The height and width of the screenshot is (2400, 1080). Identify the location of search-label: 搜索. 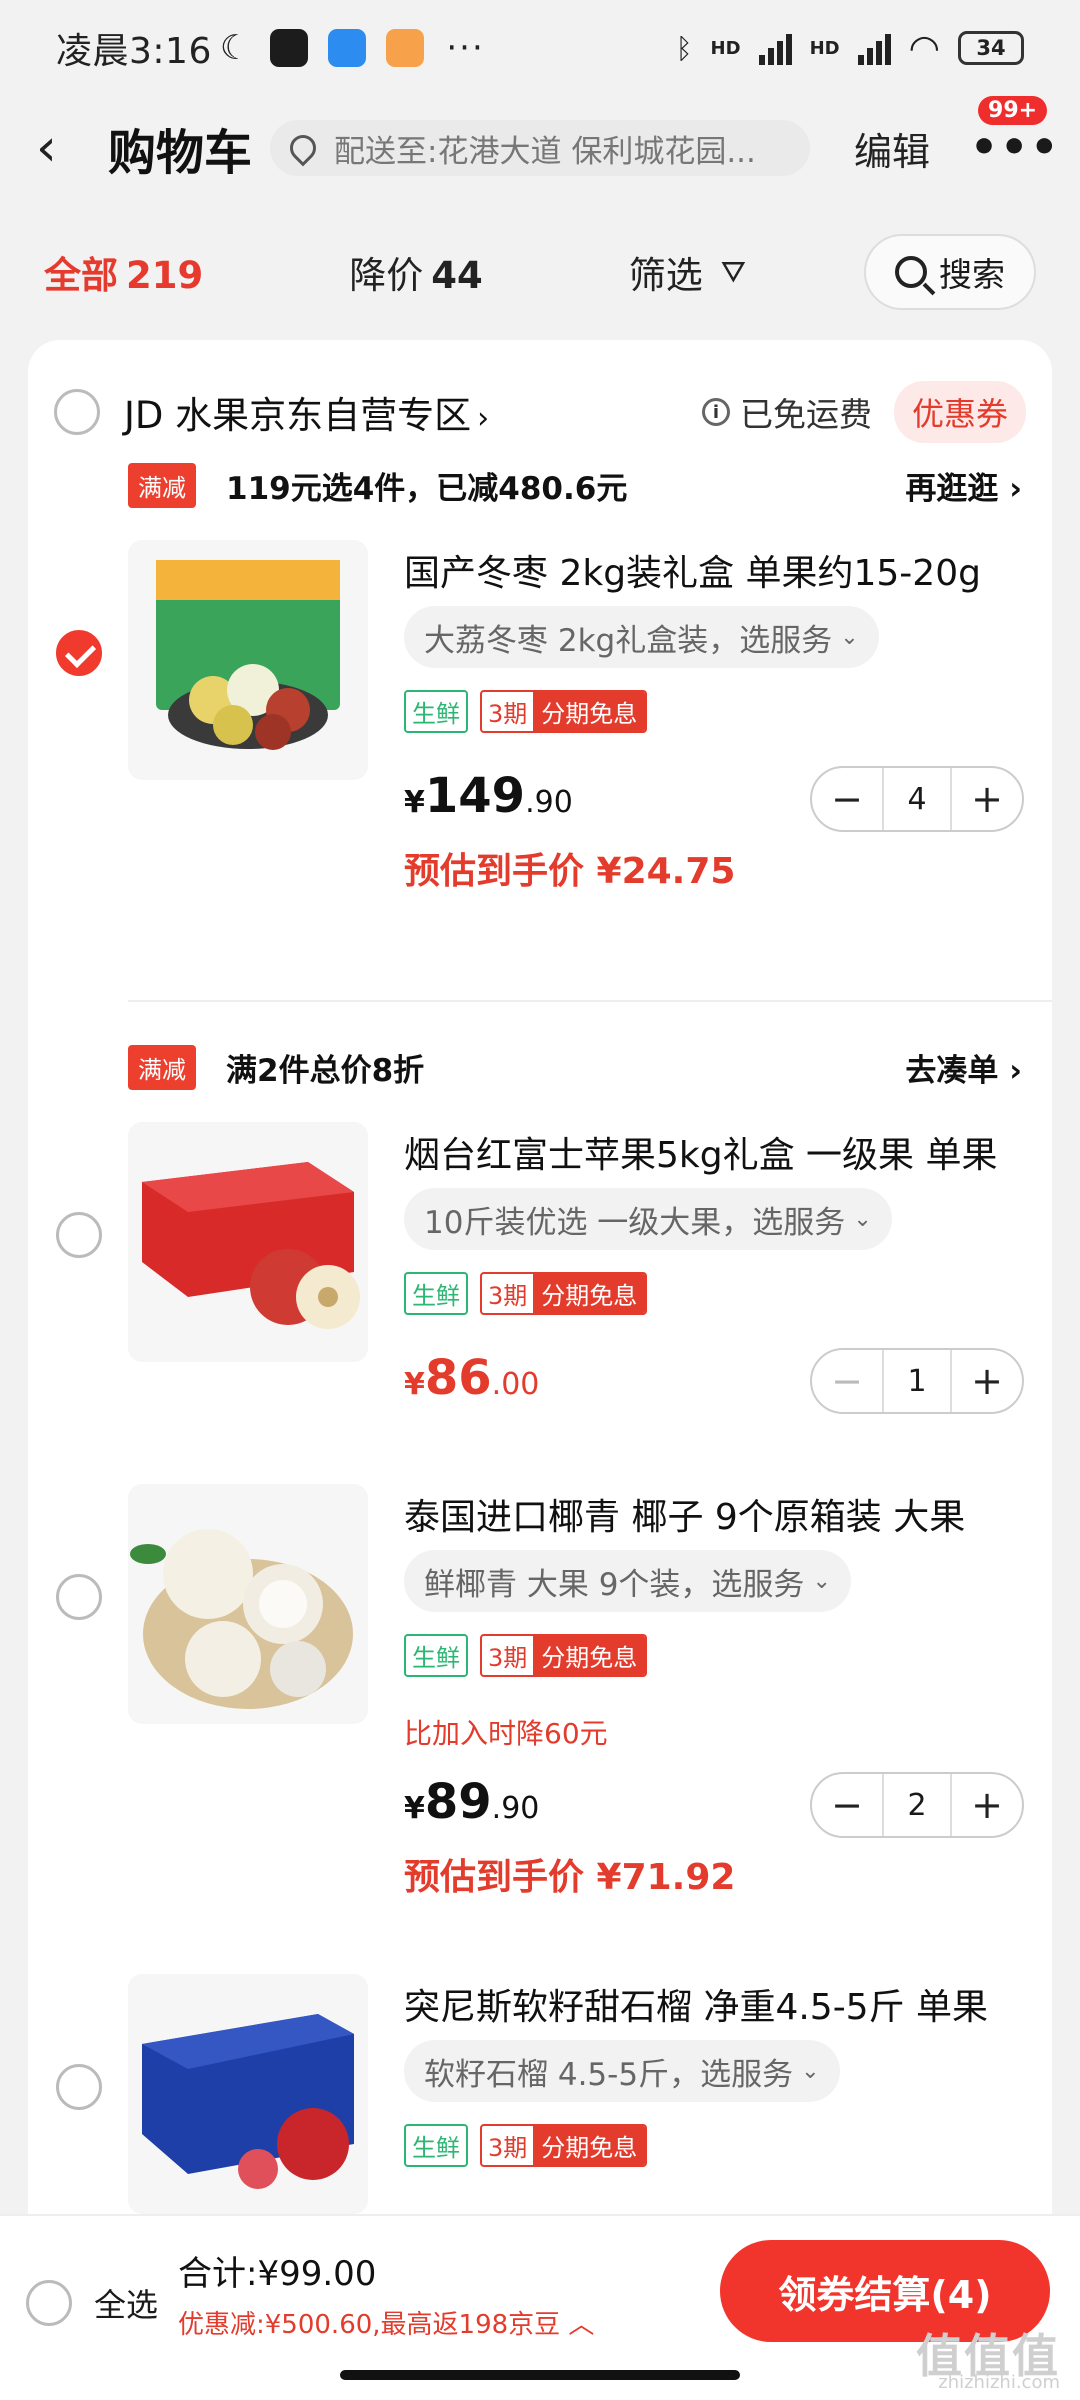
(972, 274).